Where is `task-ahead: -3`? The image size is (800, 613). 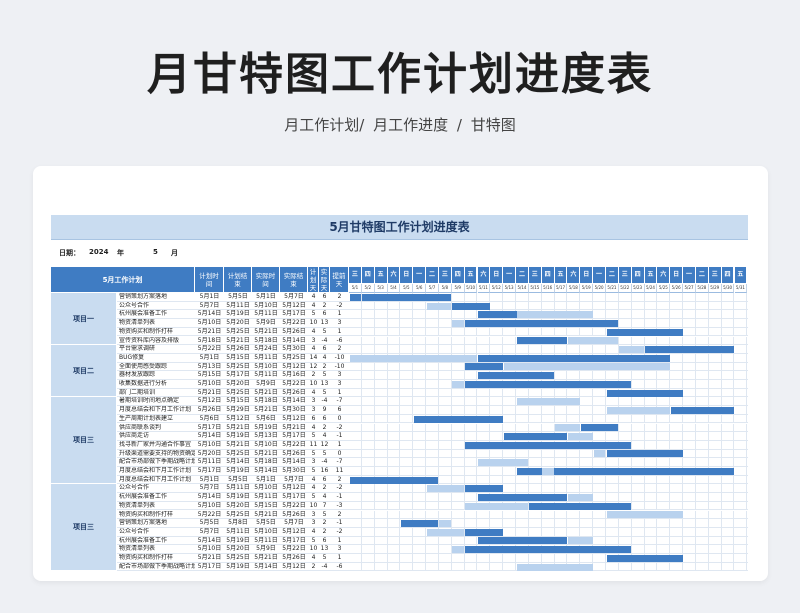
task-ahead: -3 is located at coordinates (339, 505).